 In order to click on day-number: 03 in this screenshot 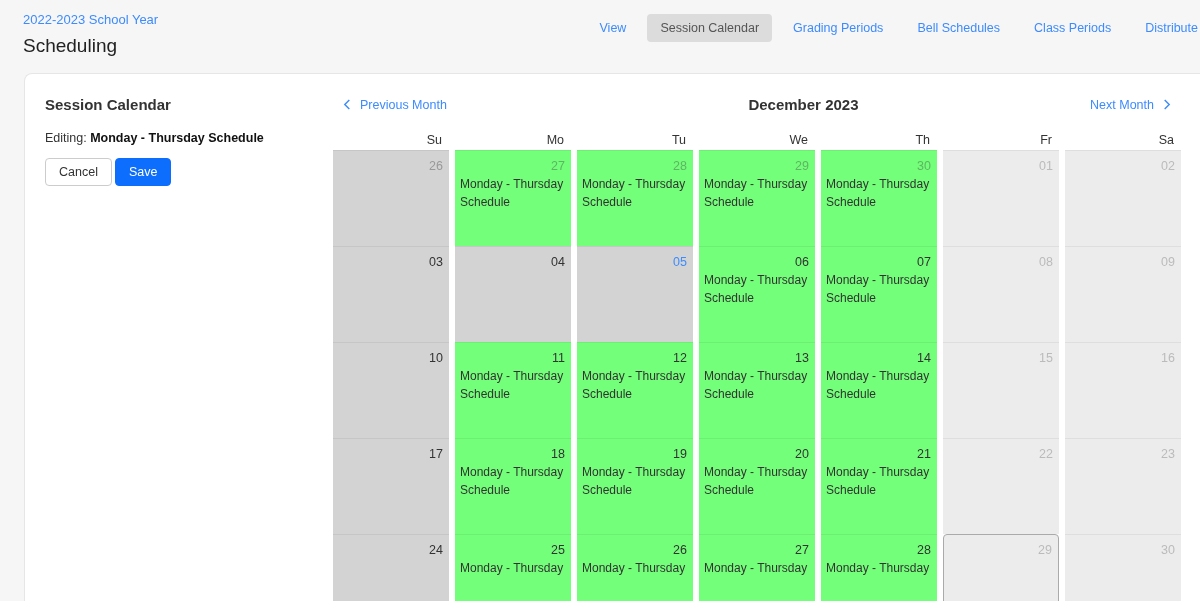, I will do `click(435, 262)`.